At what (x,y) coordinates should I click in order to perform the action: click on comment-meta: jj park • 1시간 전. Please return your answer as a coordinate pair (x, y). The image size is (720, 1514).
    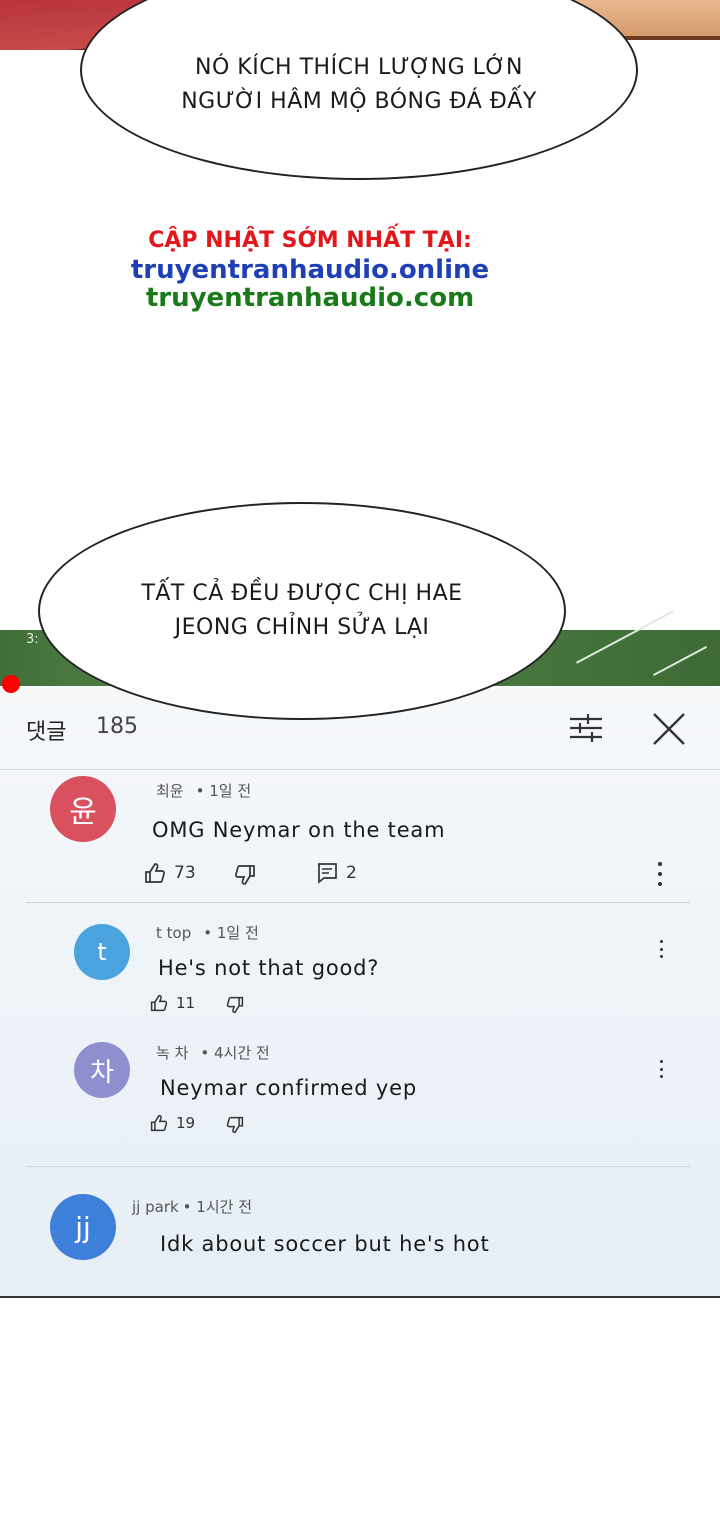
    Looking at the image, I should click on (192, 1206).